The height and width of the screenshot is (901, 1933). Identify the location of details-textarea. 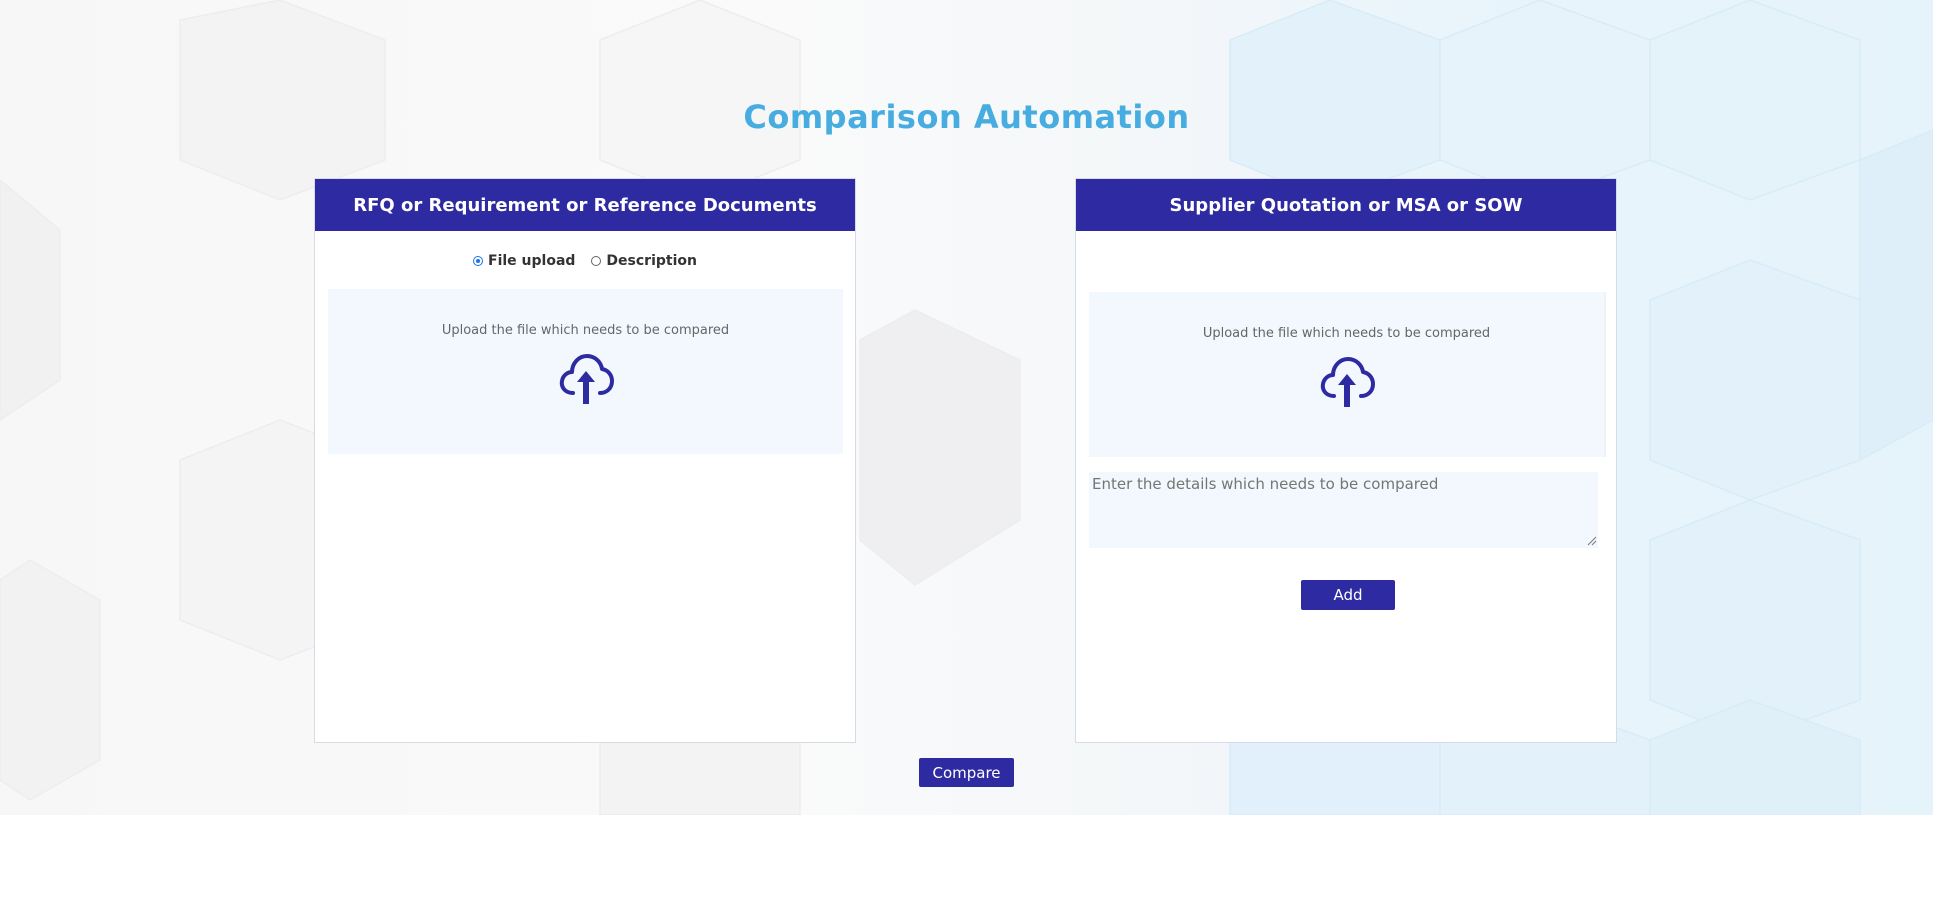
(1343, 510).